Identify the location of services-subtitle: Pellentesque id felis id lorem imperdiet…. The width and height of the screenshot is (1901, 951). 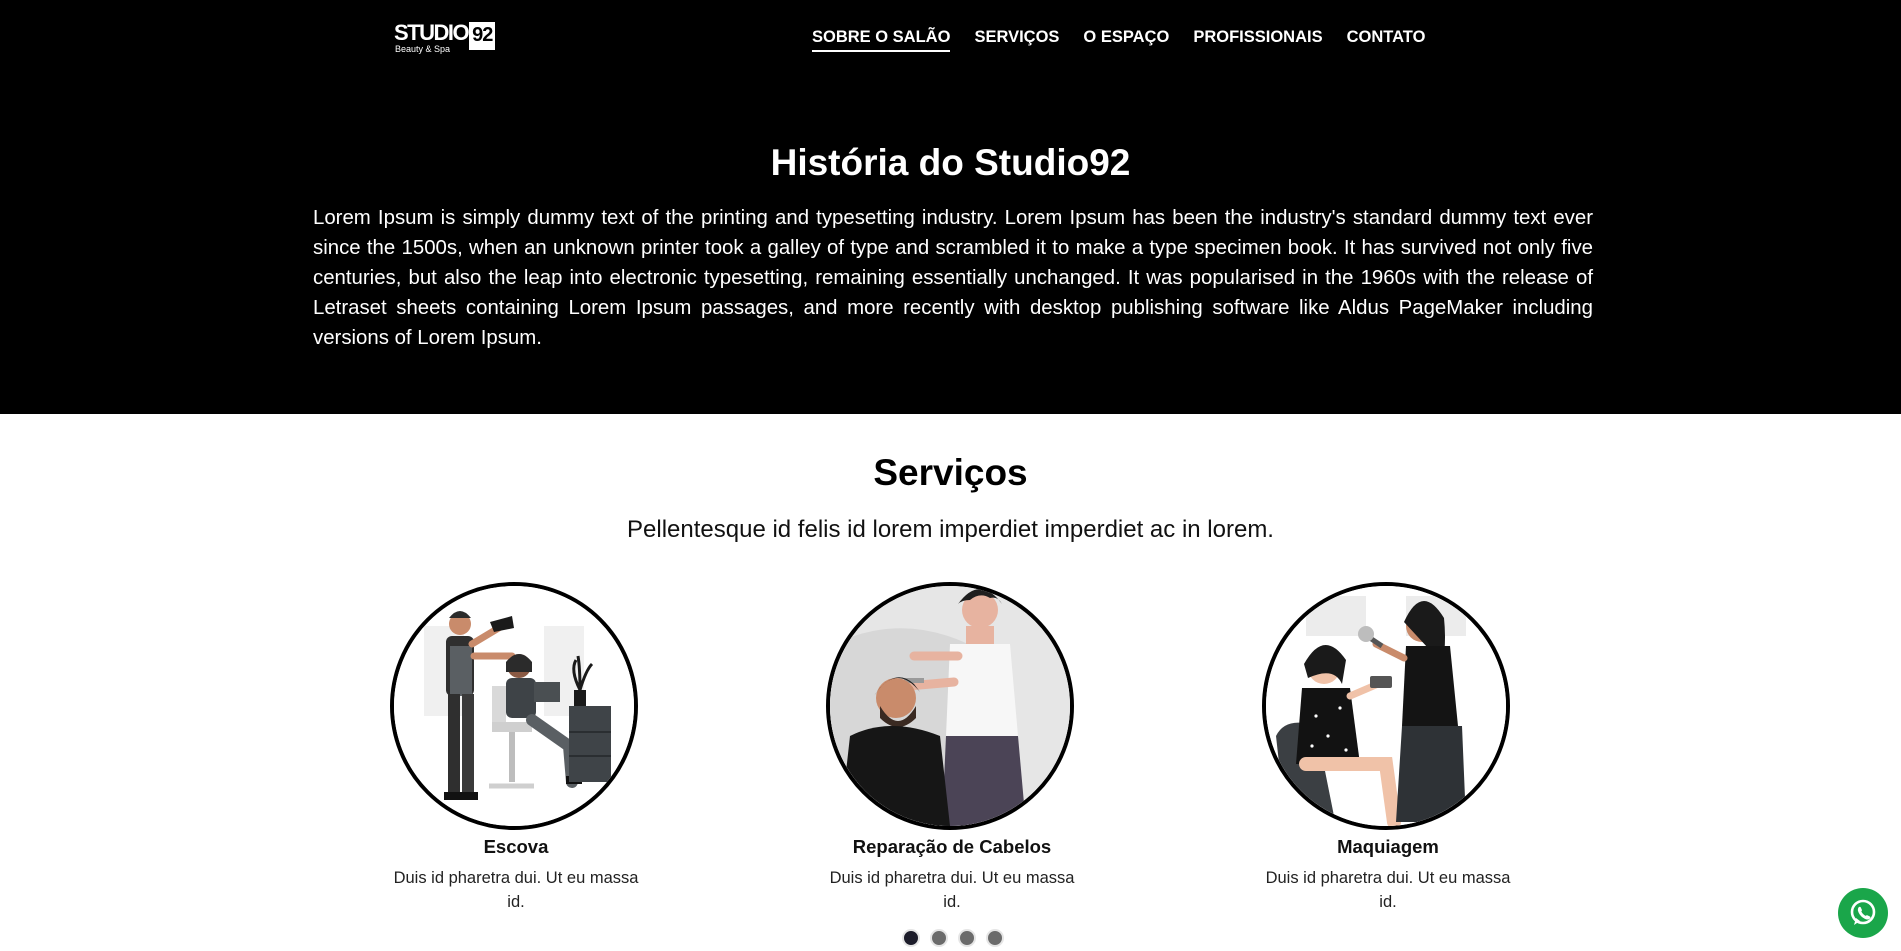
(950, 529).